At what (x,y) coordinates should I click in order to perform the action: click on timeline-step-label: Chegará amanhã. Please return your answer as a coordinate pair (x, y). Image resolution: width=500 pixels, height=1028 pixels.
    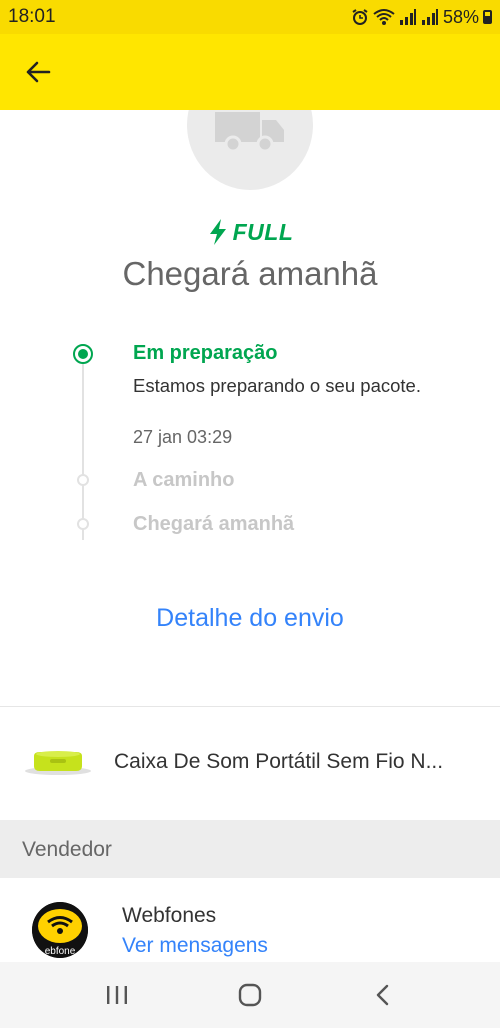
    Looking at the image, I should click on (214, 524).